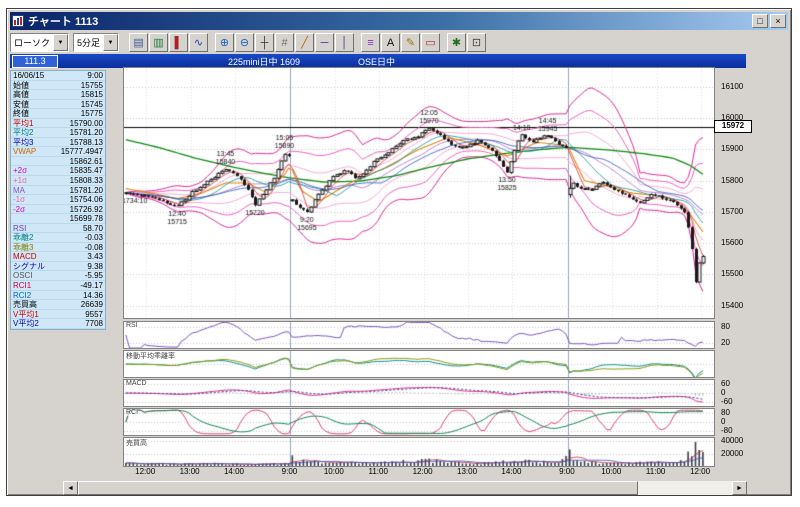 Image resolution: width=800 pixels, height=507 pixels. I want to click on scroll-left-button: ◄, so click(70, 488).